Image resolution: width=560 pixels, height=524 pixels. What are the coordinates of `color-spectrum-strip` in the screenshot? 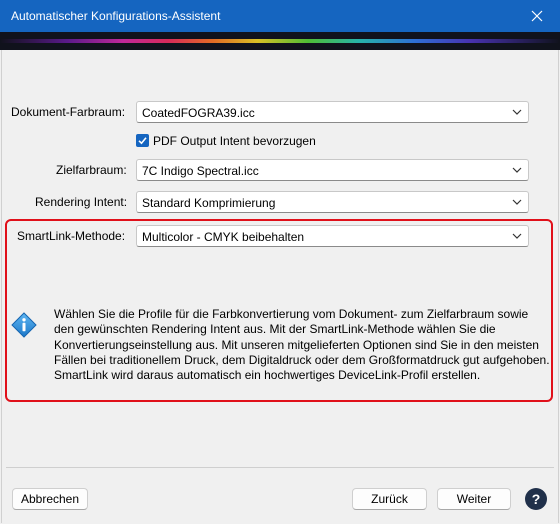 It's located at (280, 41).